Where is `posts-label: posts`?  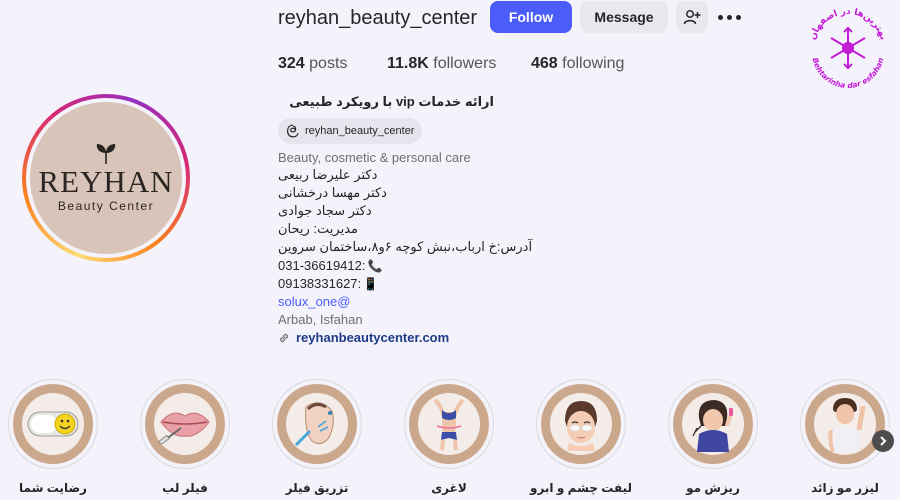
posts-label: posts is located at coordinates (328, 63).